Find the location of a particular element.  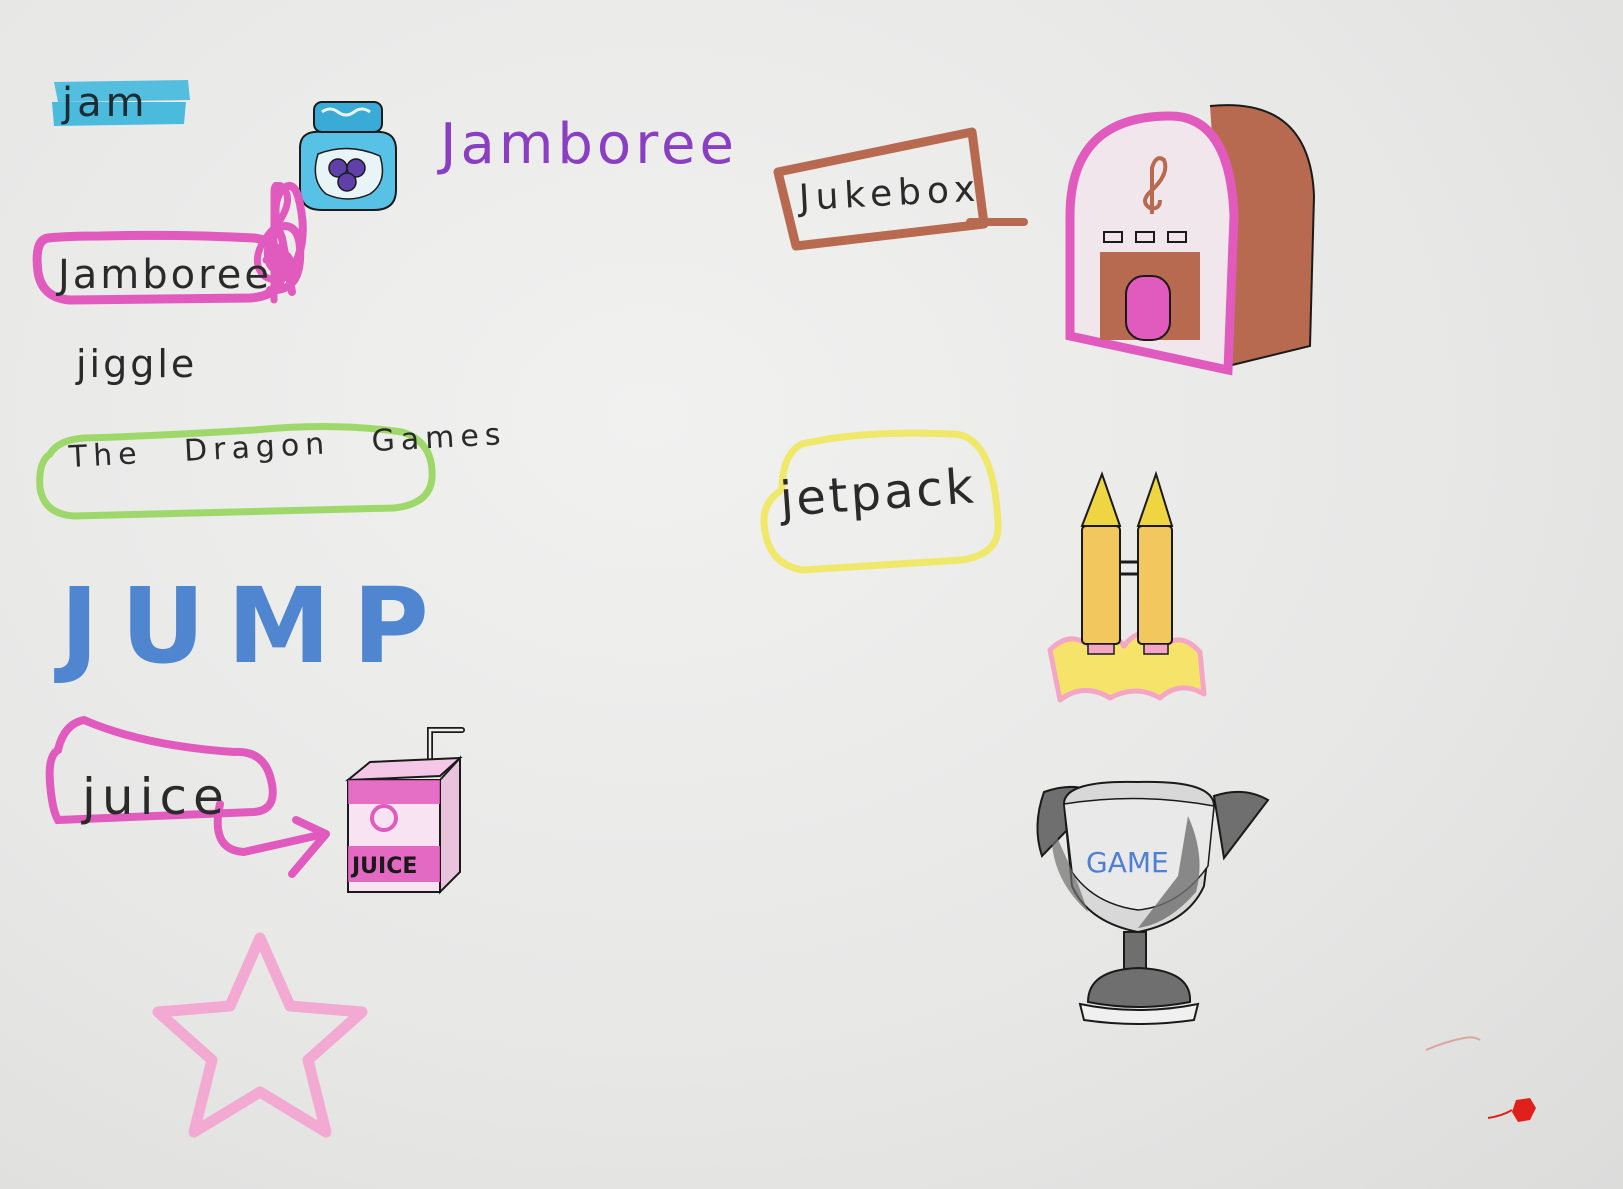

juice-box-label: JUICE is located at coordinates (383, 866).